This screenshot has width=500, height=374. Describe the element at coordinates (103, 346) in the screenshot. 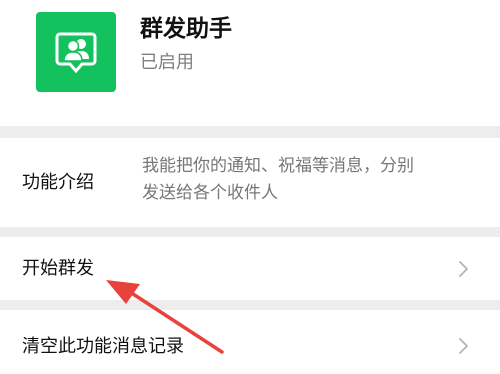

I see `clear-messages-label: 清空此功能消息记录` at that location.